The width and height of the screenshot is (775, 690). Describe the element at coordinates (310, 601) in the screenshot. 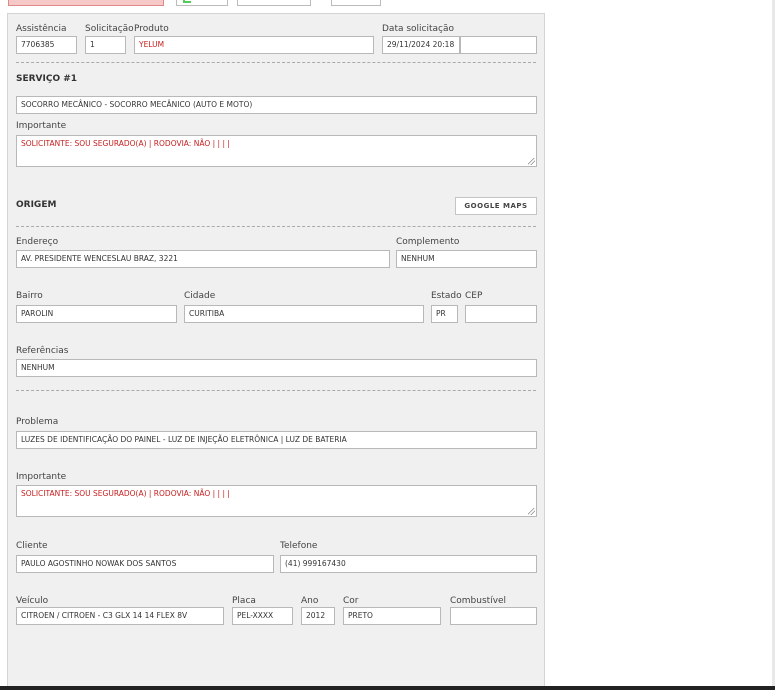

I see `ano-label: Ano` at that location.